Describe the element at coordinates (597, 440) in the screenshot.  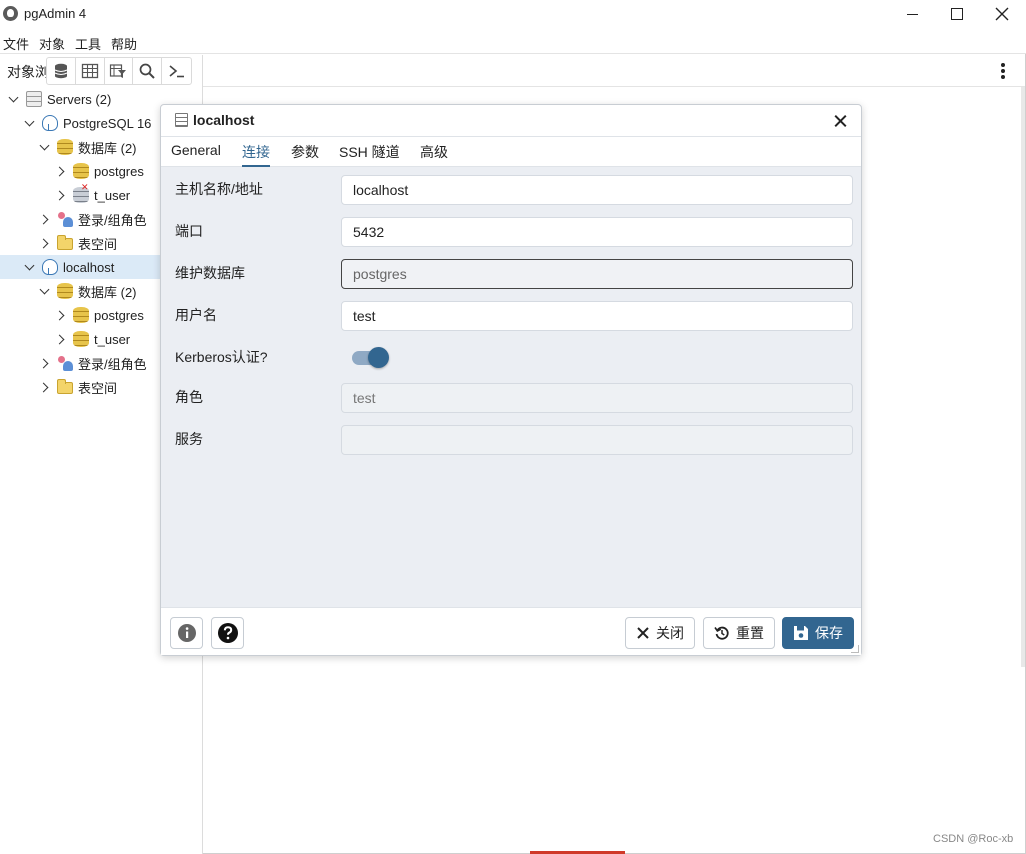
I see `service-input` at that location.